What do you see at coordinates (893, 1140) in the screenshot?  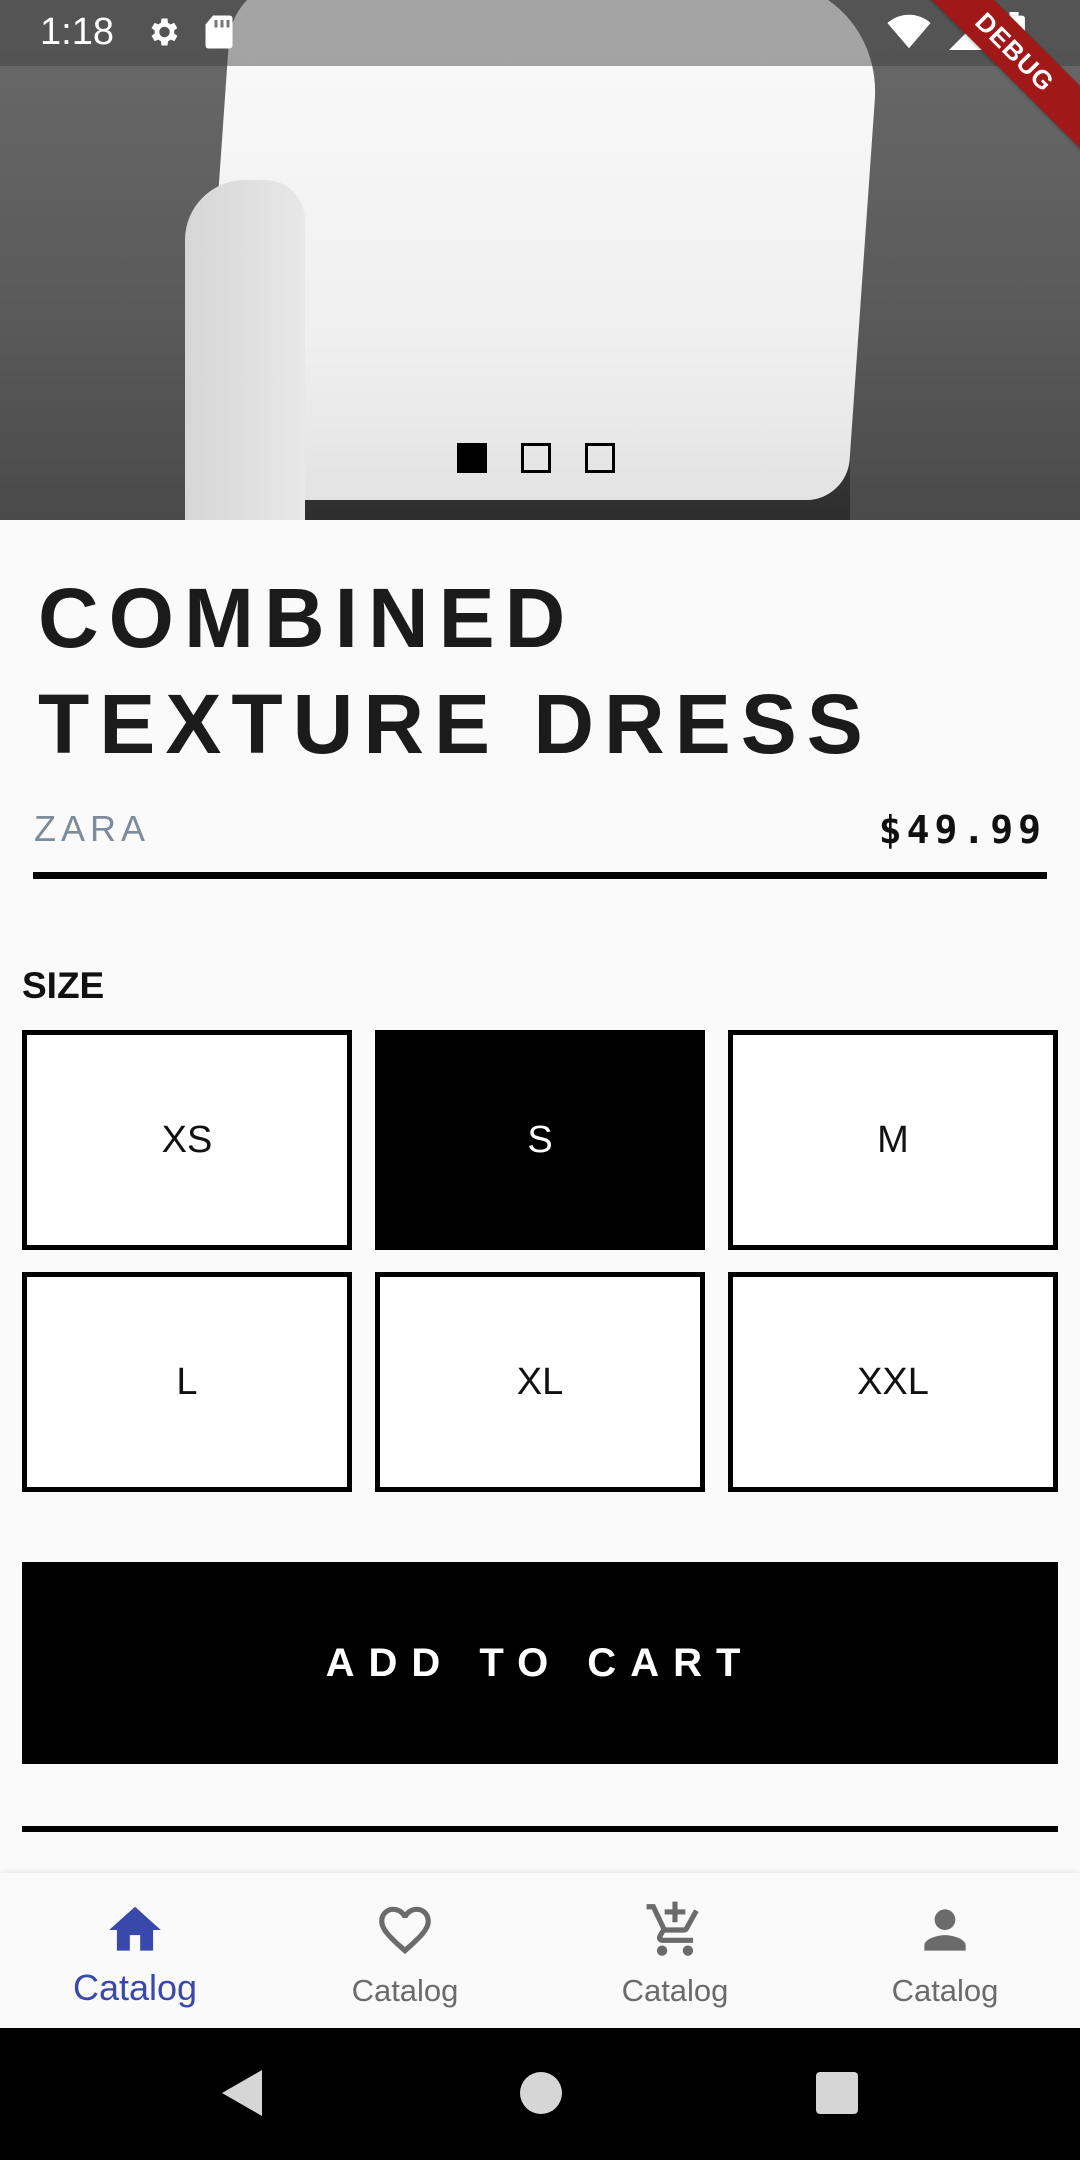 I see `size-option-m: M` at bounding box center [893, 1140].